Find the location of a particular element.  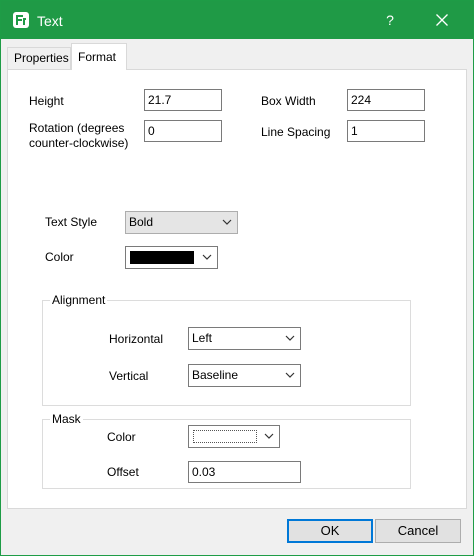

close-button is located at coordinates (442, 20).